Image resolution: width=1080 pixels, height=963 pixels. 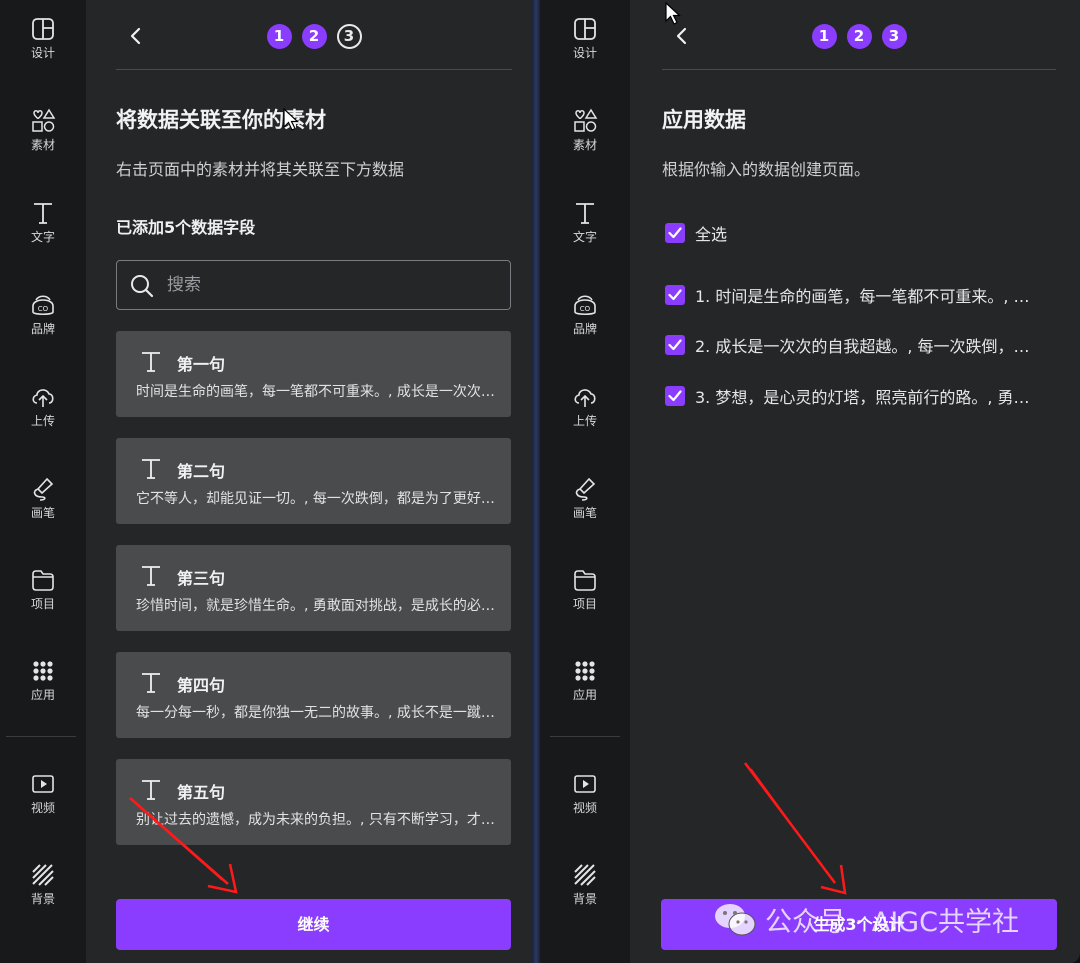 I want to click on fields-count-title: 已添加5个数据字段, so click(x=186, y=227).